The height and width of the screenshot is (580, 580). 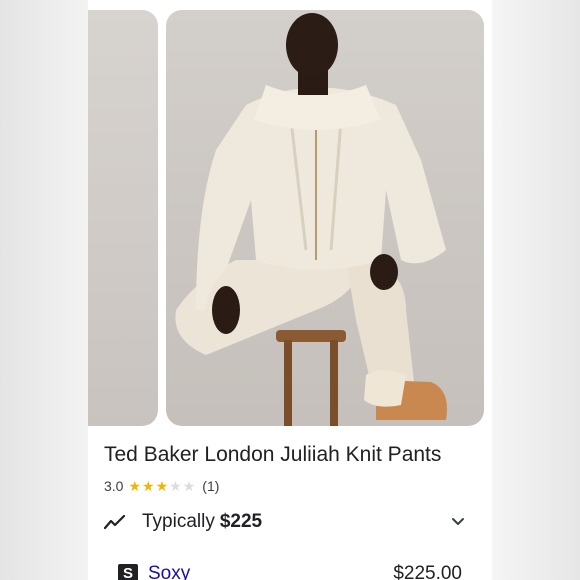 I want to click on seller-row: S Soxy $225.00, so click(x=293, y=570).